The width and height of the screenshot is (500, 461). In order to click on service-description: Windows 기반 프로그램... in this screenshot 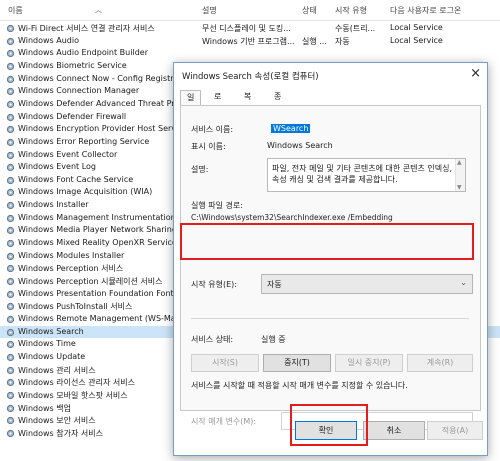, I will do `click(248, 41)`.